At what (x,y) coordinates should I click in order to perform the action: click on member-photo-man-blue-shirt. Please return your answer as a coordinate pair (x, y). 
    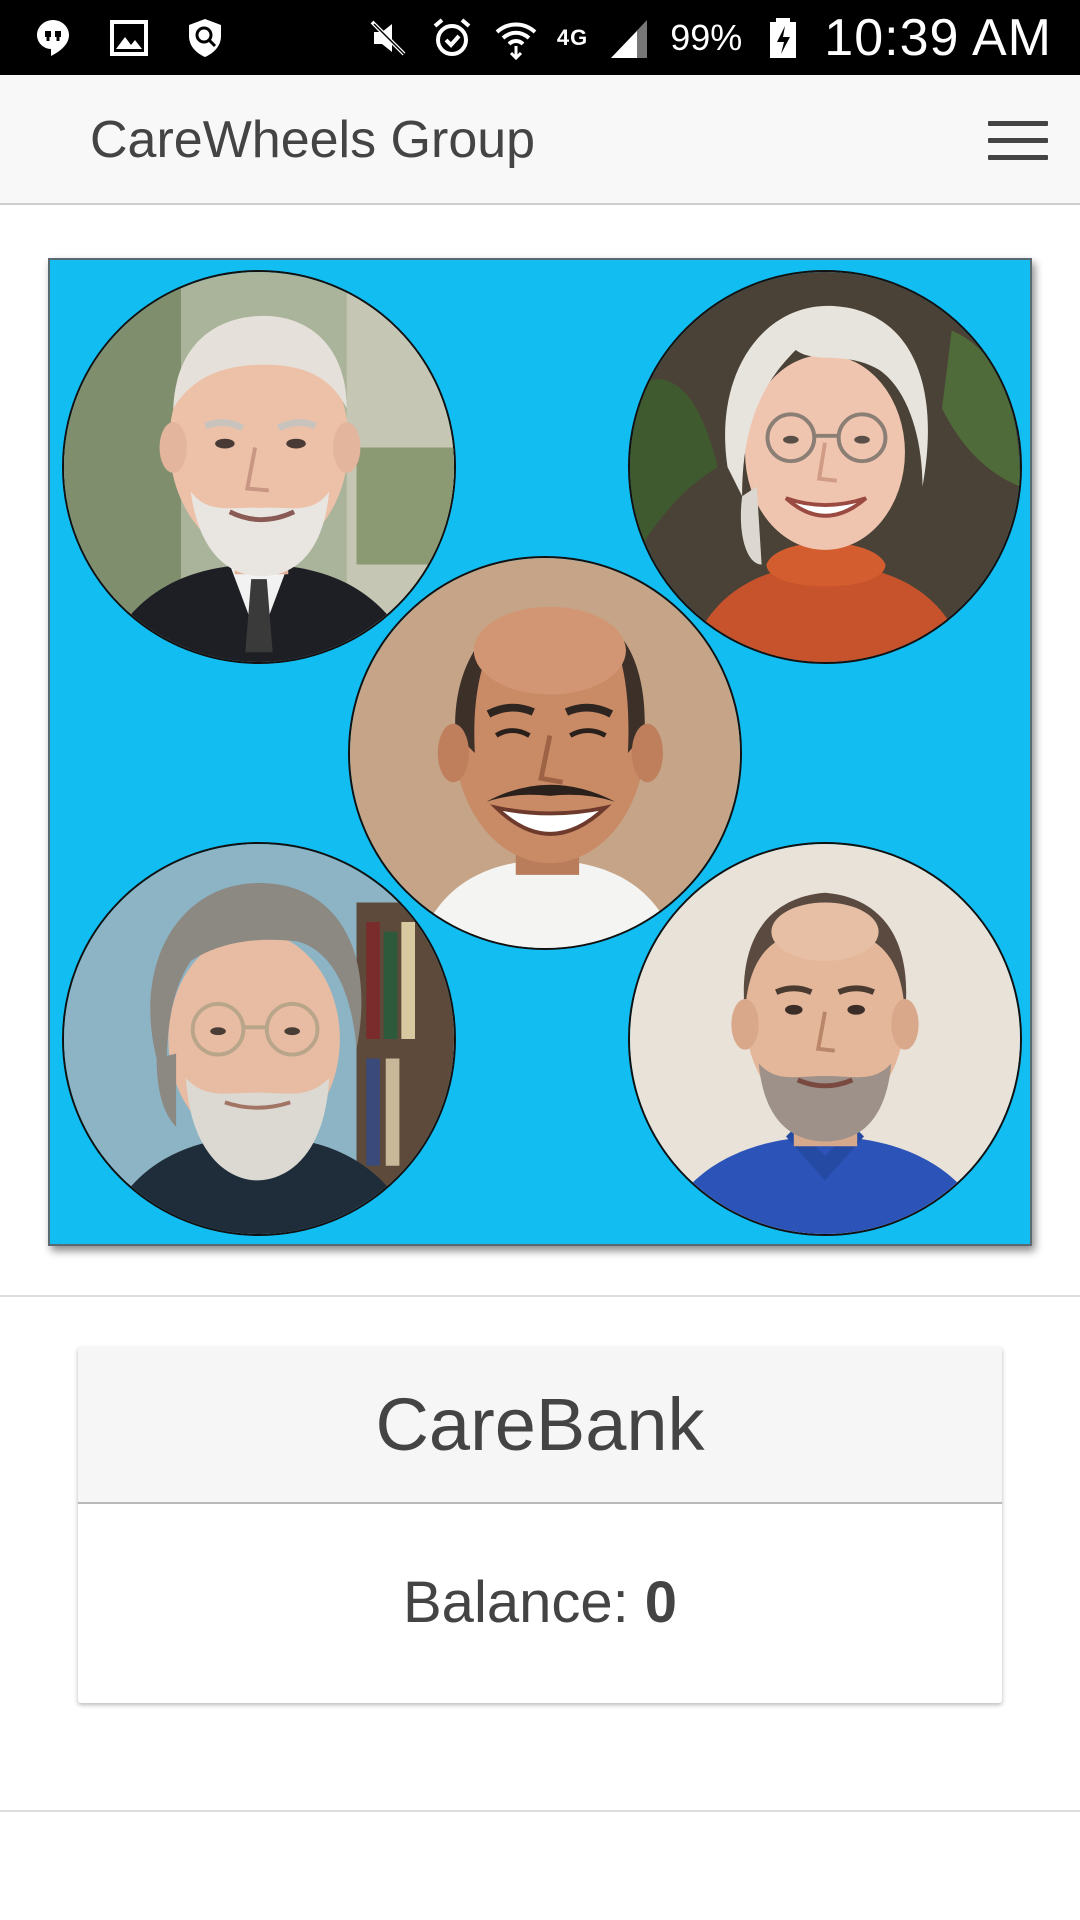
    Looking at the image, I should click on (825, 1039).